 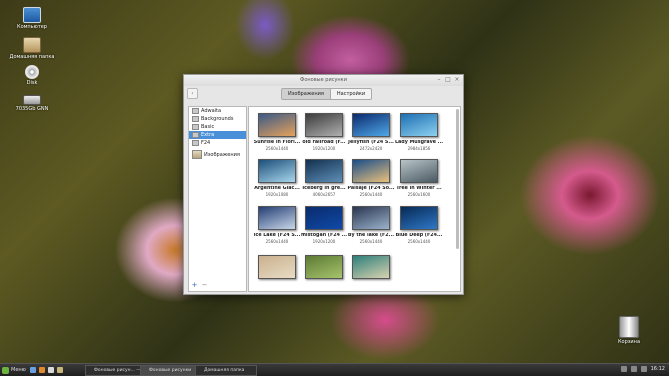 What do you see at coordinates (46, 370) in the screenshot?
I see `quick-launchers` at bounding box center [46, 370].